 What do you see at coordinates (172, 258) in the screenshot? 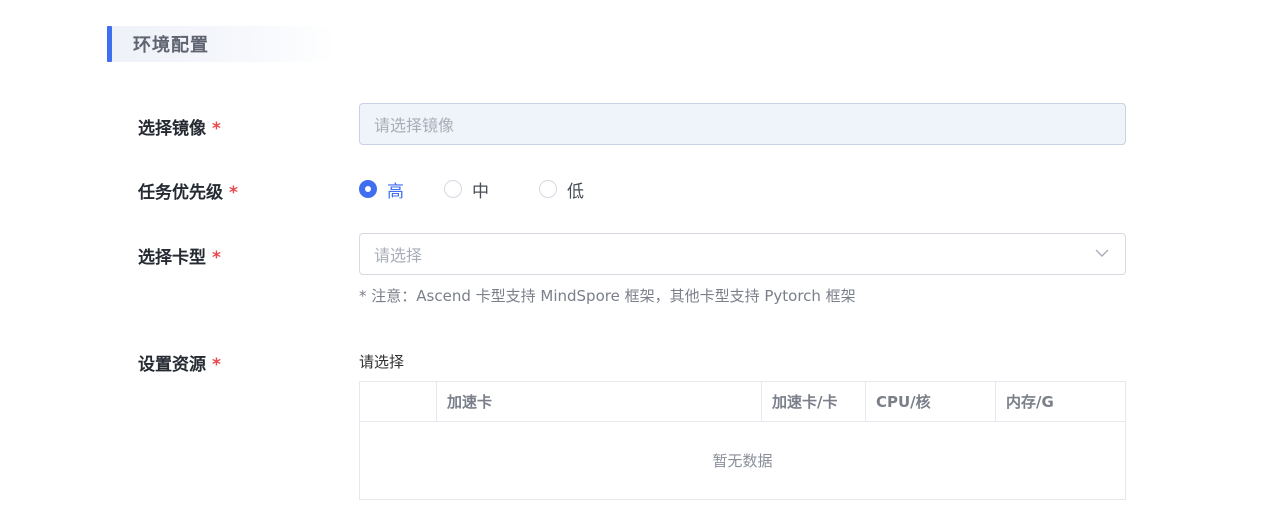
I see `card-type-label-text: 选择卡型` at bounding box center [172, 258].